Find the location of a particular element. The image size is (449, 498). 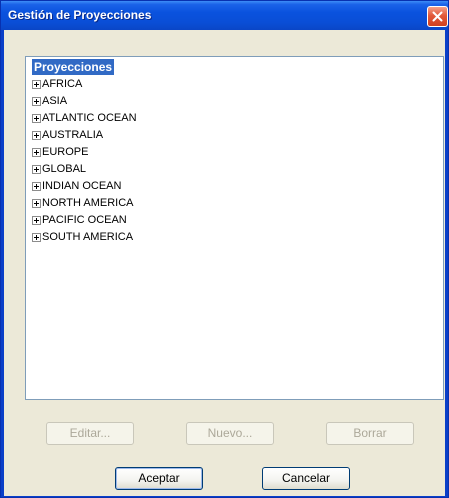

tree-node-label: AFRICA is located at coordinates (62, 84).